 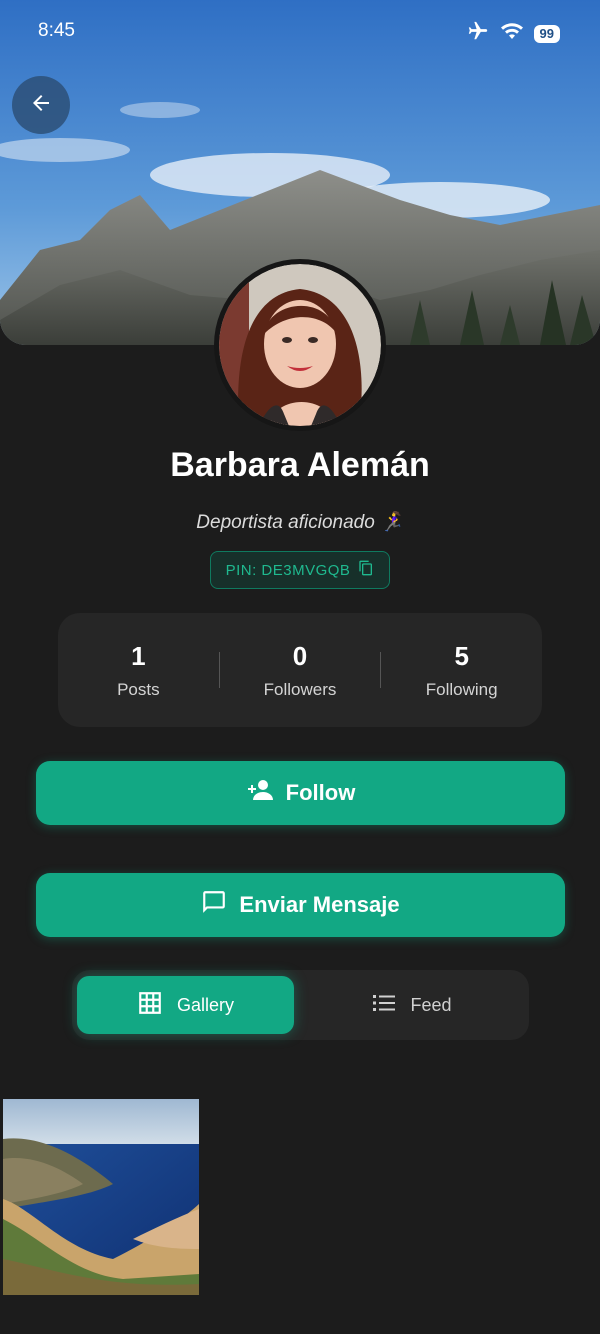 I want to click on wifi-icon, so click(x=512, y=33).